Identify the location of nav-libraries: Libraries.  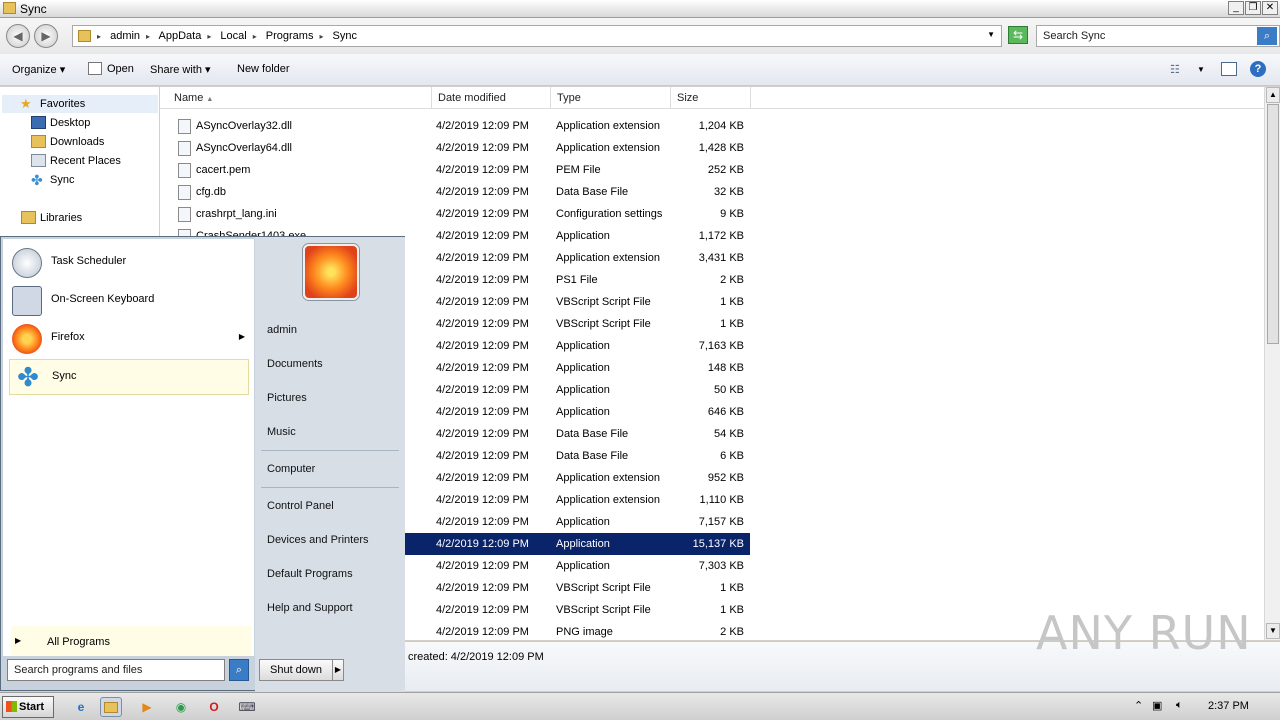
(51, 218).